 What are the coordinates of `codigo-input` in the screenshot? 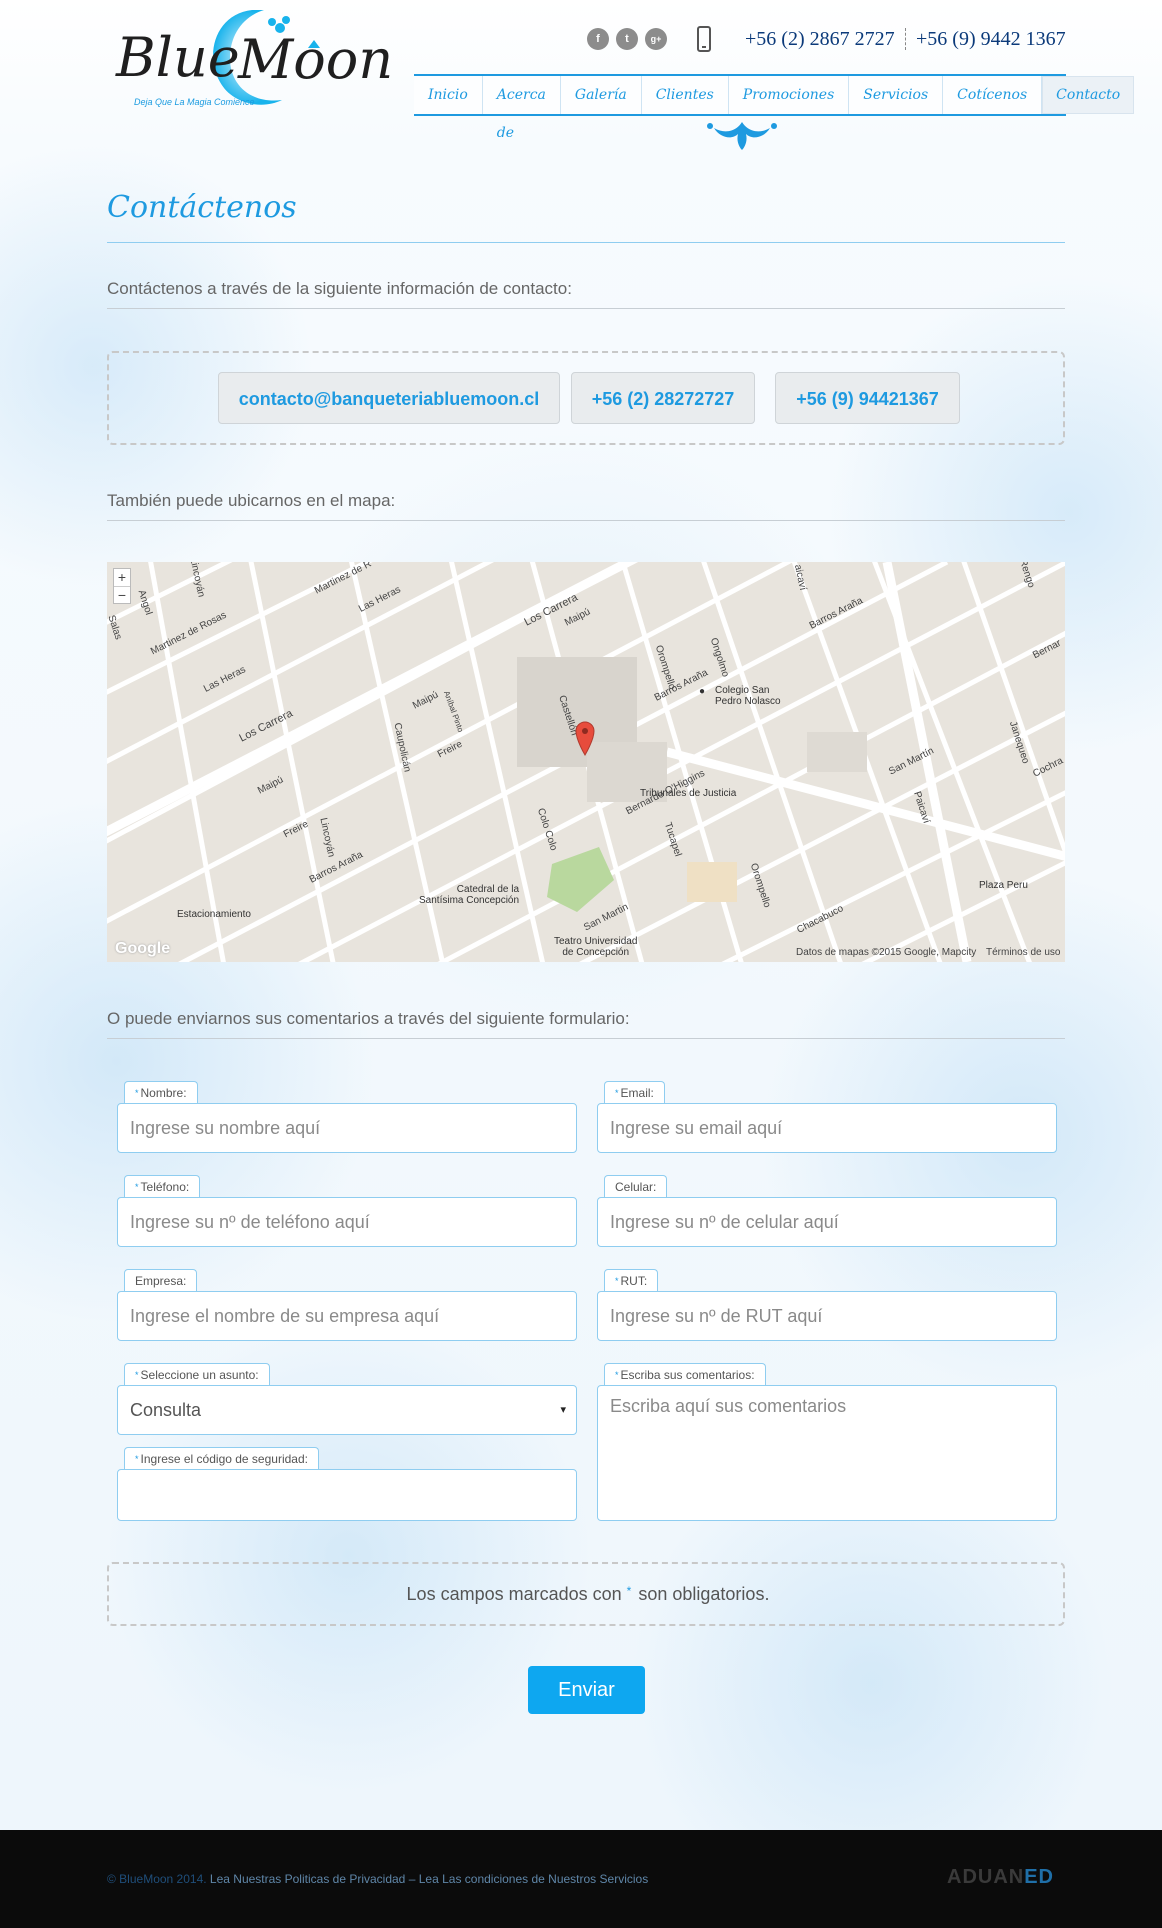 It's located at (347, 1495).